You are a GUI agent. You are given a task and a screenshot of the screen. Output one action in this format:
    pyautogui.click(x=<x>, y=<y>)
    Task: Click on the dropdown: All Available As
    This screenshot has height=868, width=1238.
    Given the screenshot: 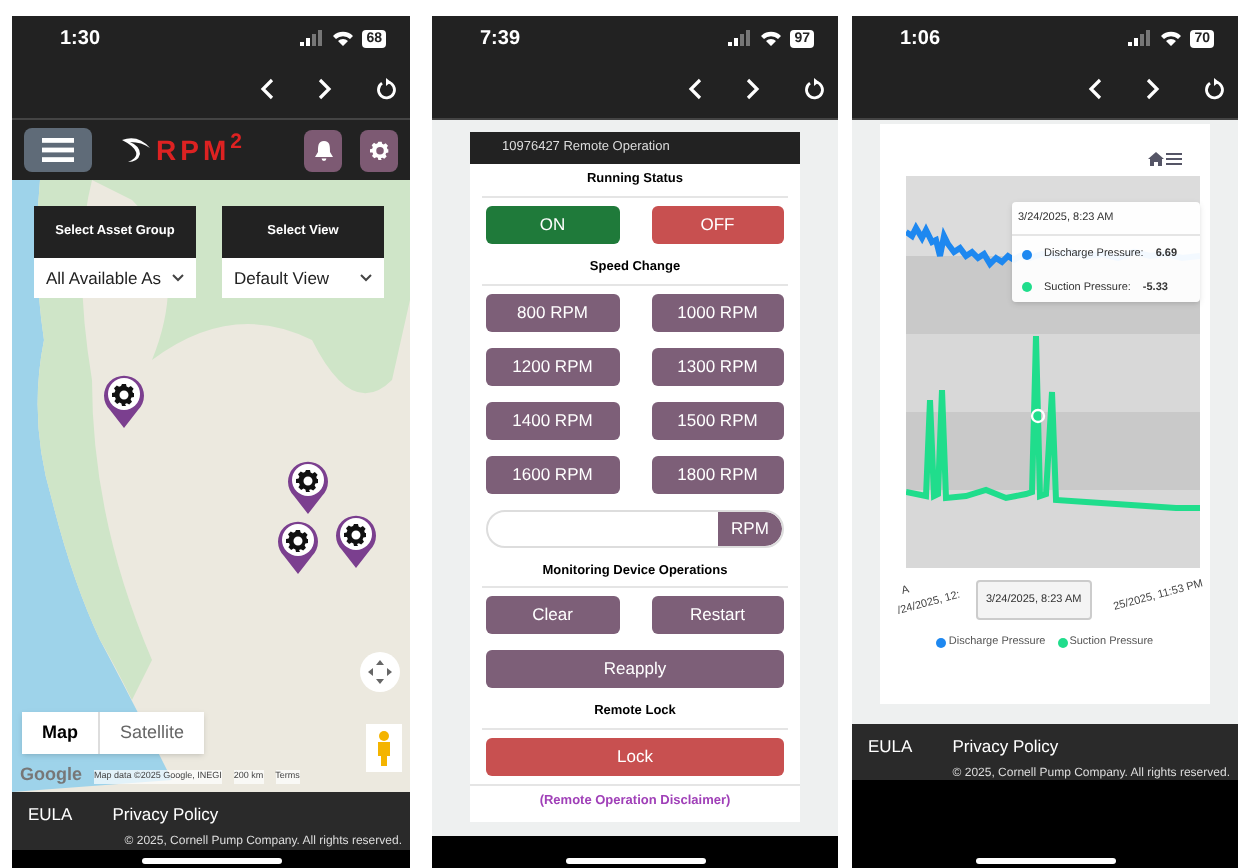 What is the action you would take?
    pyautogui.click(x=115, y=278)
    